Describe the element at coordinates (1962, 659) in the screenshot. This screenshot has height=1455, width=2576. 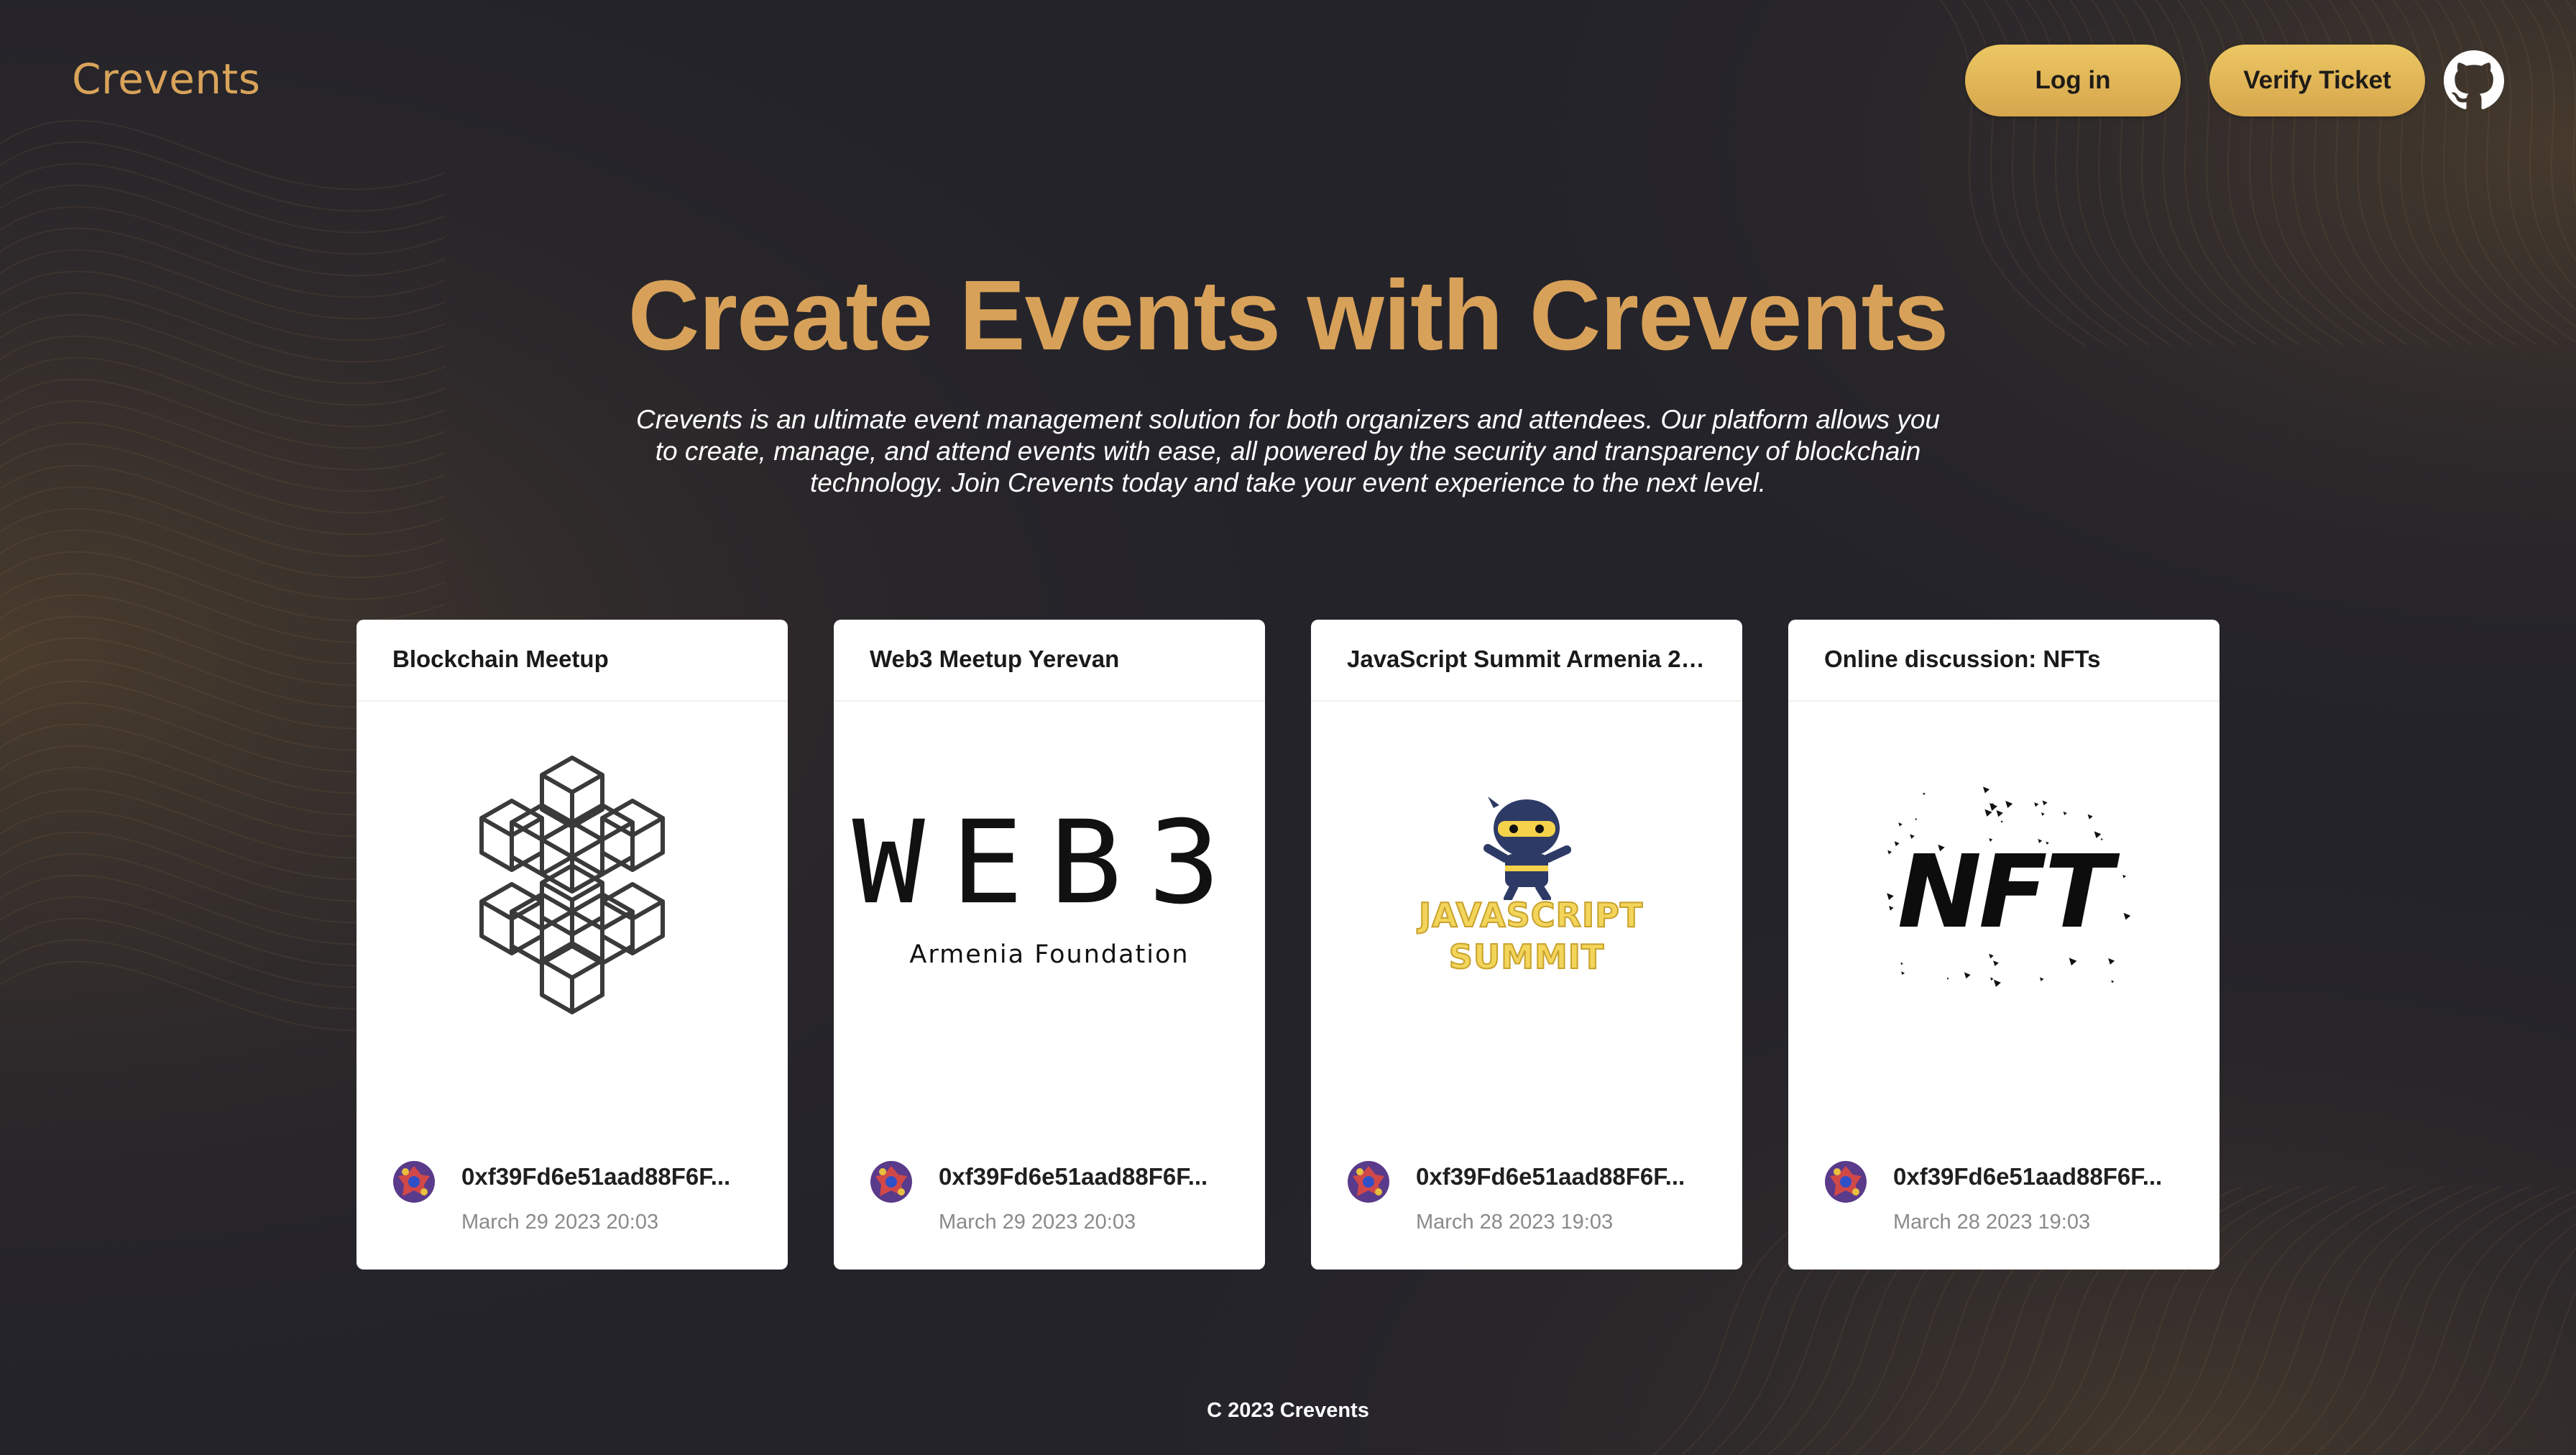
I see `event-title: Online discussion: NFTs` at that location.